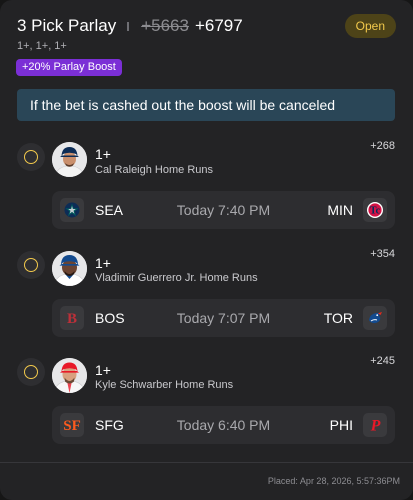  Describe the element at coordinates (67, 25) in the screenshot. I see `parlay-title: 3 Pick Parlay` at that location.